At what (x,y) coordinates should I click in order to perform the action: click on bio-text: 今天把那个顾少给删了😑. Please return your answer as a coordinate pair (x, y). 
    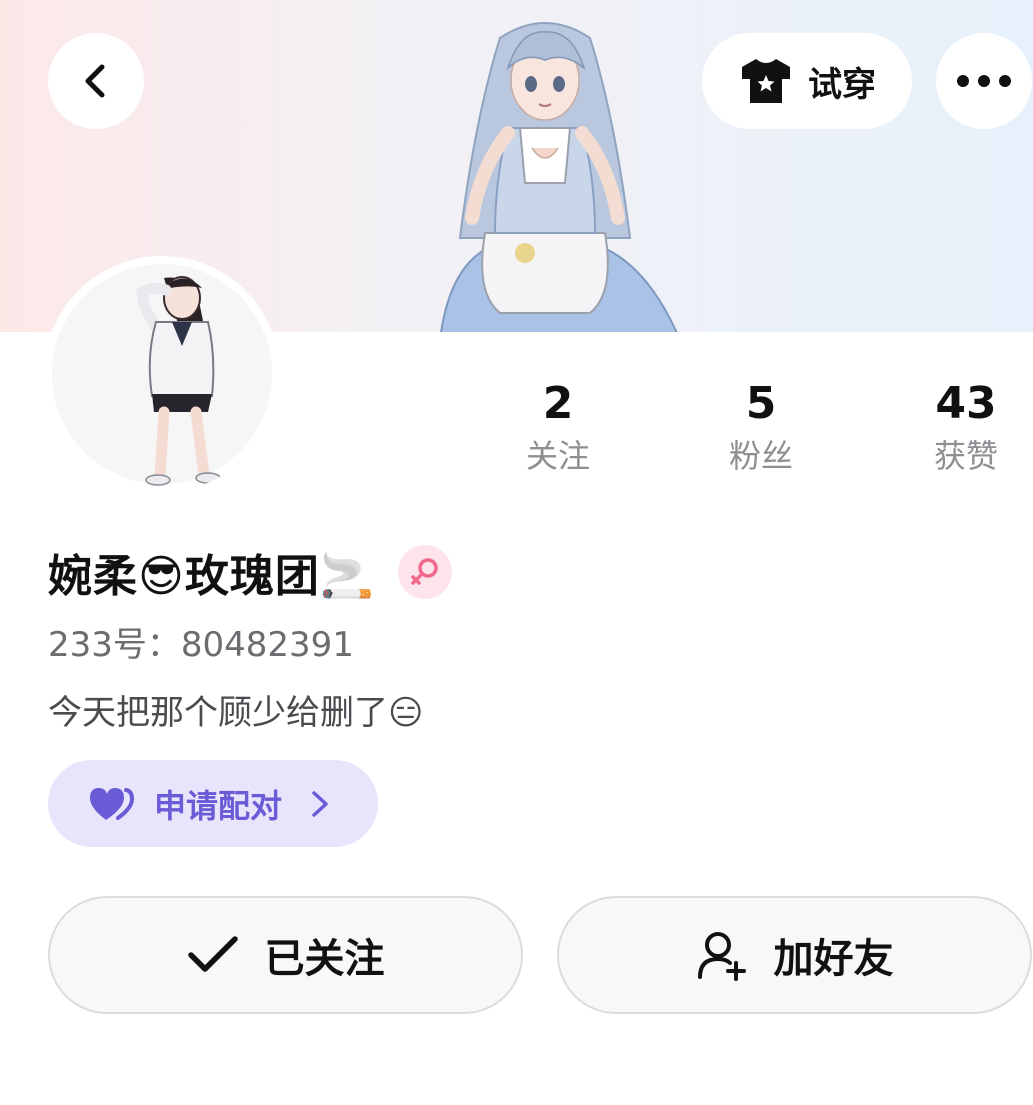
    Looking at the image, I should click on (236, 713).